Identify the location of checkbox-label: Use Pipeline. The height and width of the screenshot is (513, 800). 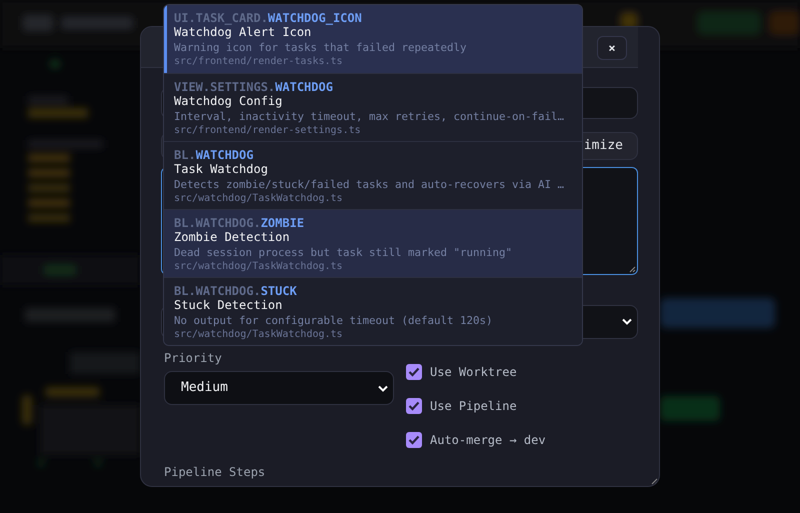
(473, 406).